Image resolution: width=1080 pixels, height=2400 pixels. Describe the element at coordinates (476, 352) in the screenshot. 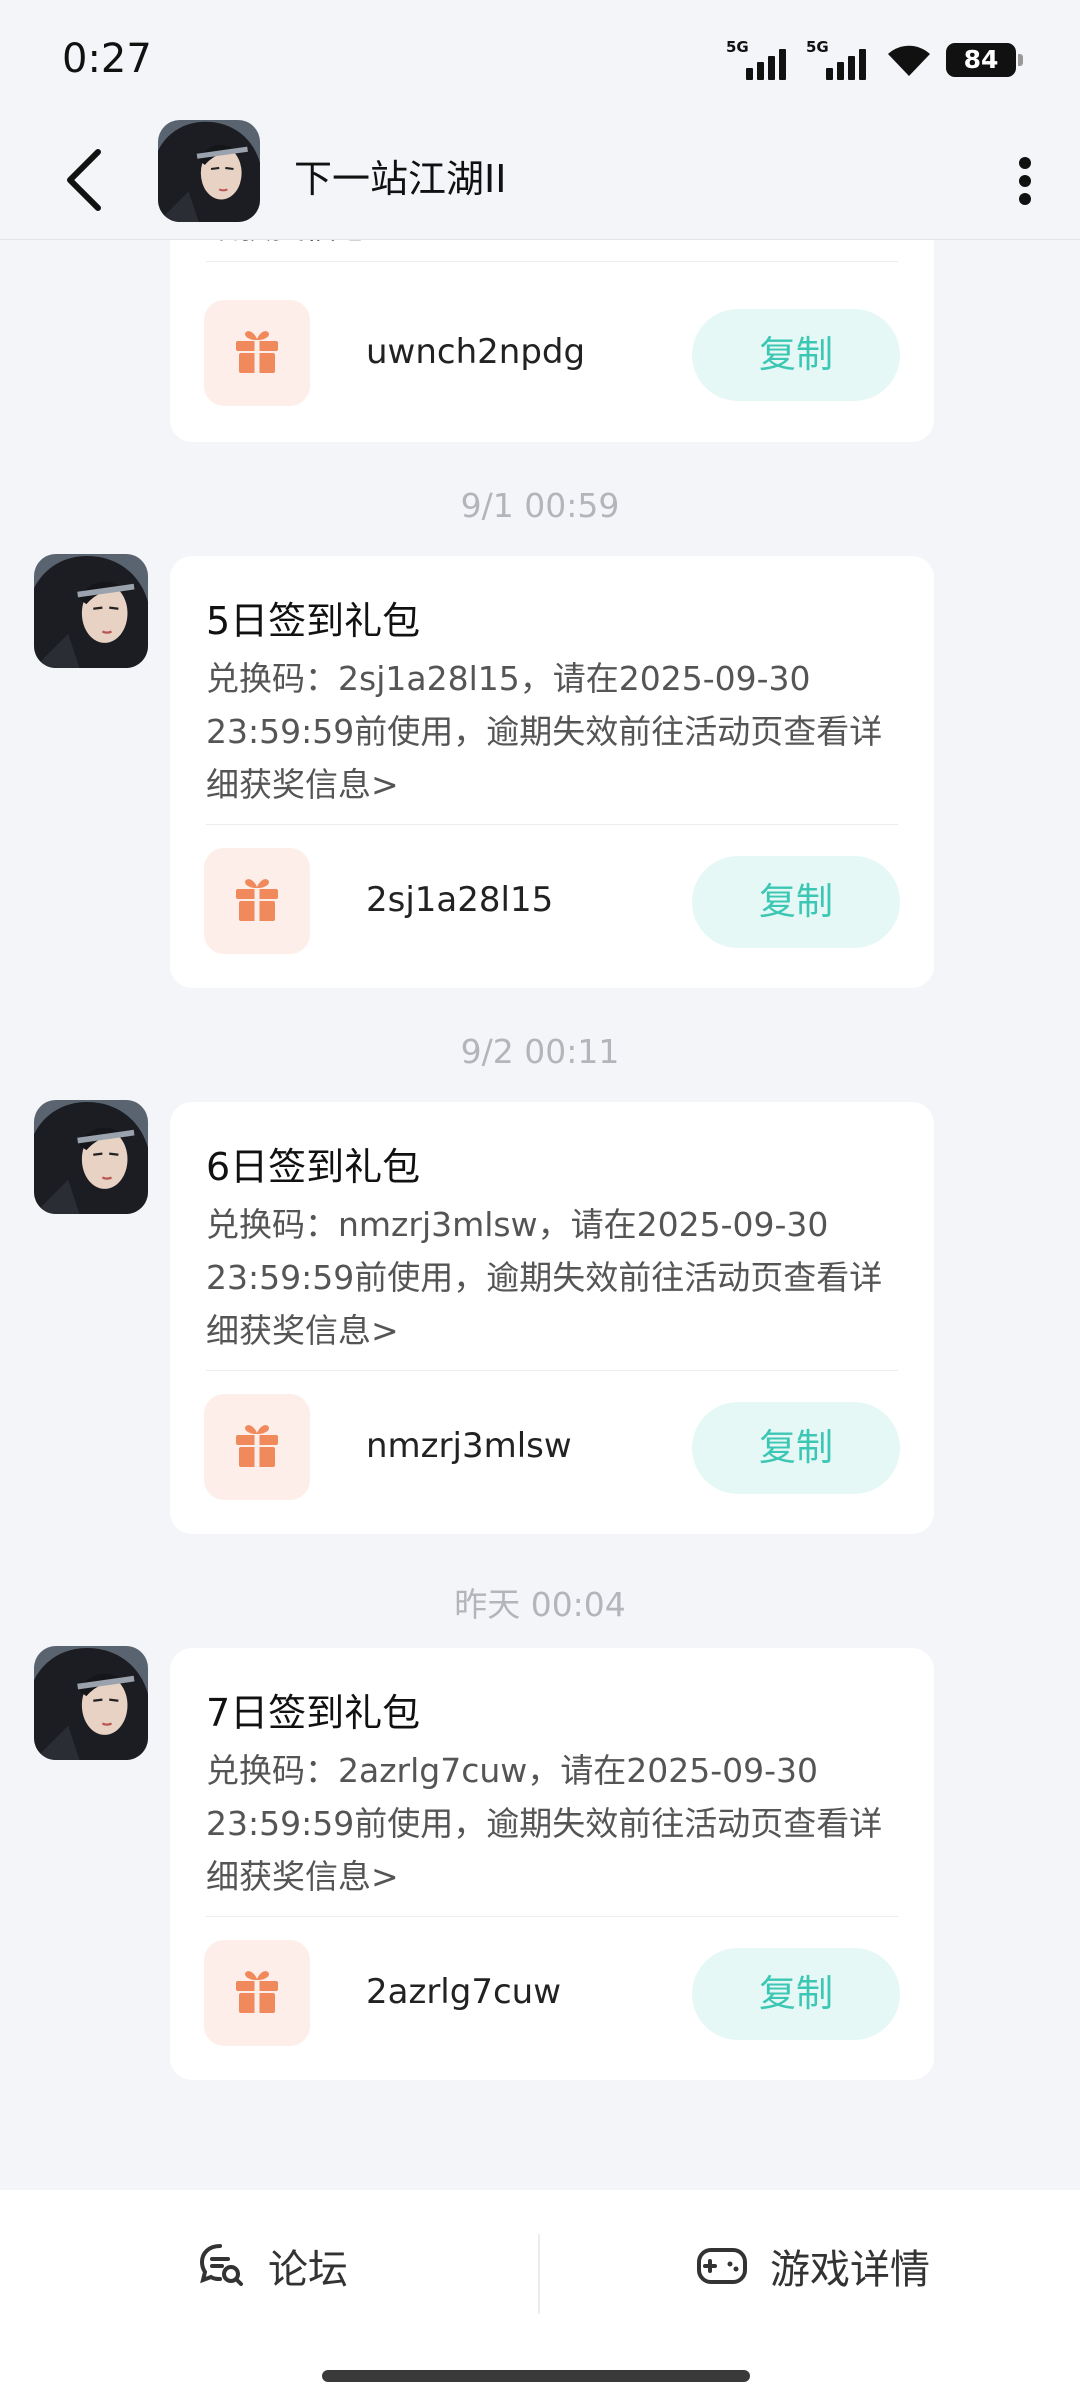

I see `redeem-code: uwnch2npdg` at that location.